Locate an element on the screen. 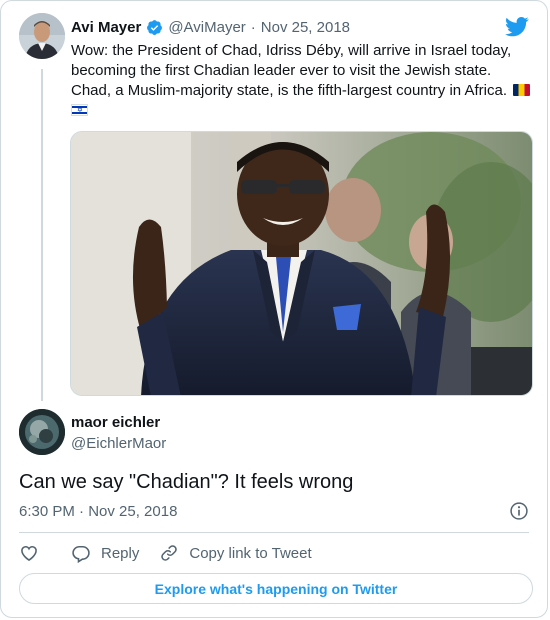 This screenshot has width=550, height=620. author-row: Avi Mayer @AviMayer · Nov 25, 2018 is located at coordinates (210, 27).